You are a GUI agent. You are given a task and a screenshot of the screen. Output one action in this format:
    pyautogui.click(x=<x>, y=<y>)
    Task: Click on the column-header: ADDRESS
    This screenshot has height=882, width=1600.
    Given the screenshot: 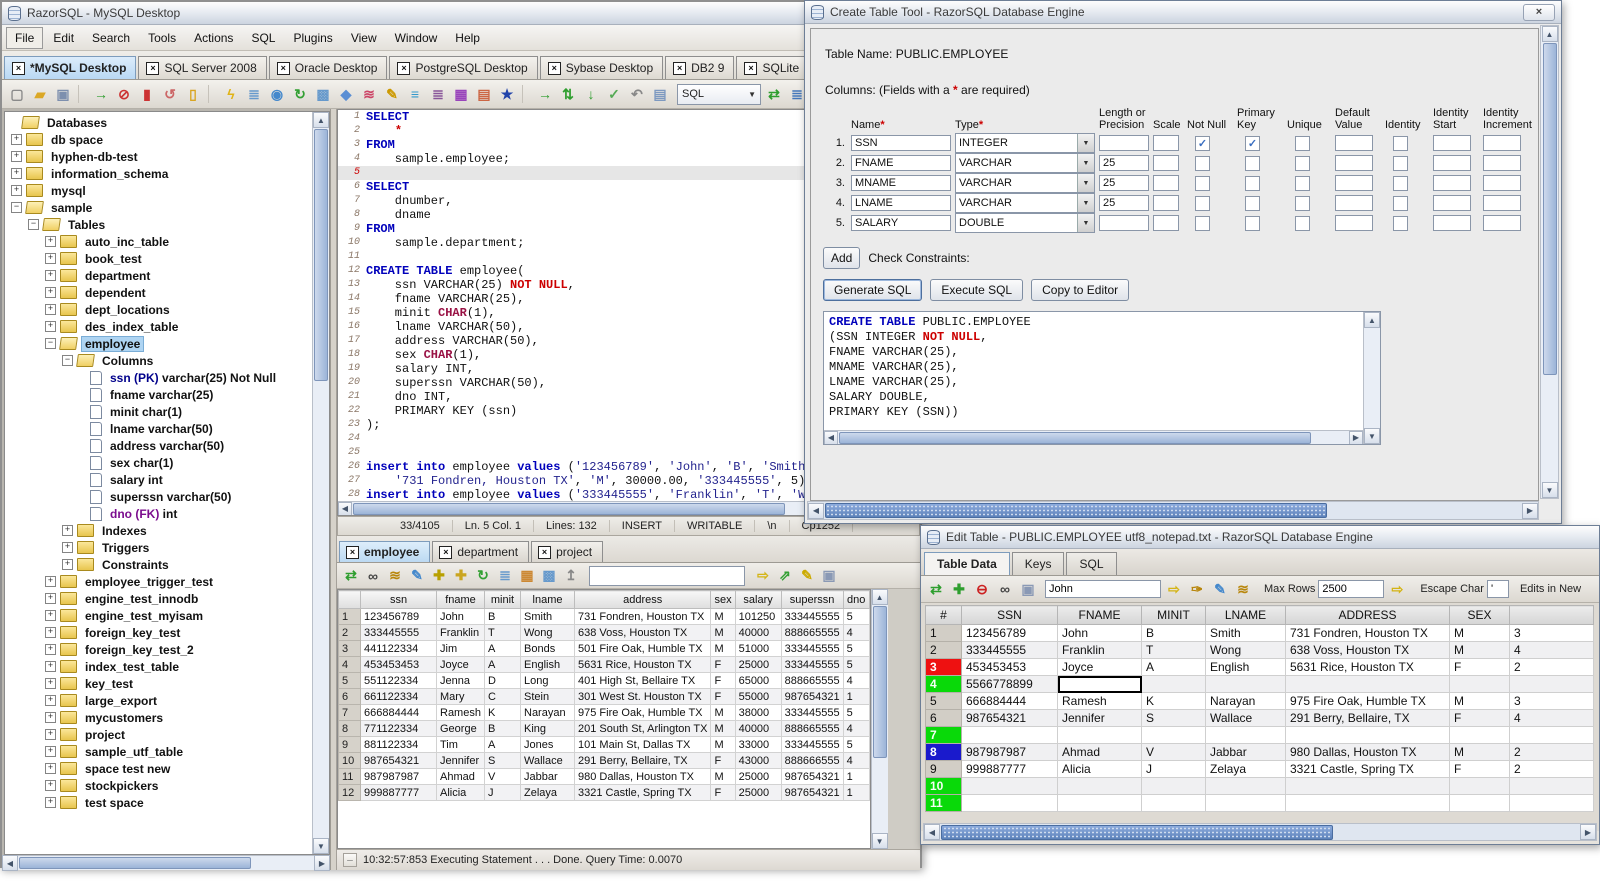 What is the action you would take?
    pyautogui.click(x=1367, y=615)
    